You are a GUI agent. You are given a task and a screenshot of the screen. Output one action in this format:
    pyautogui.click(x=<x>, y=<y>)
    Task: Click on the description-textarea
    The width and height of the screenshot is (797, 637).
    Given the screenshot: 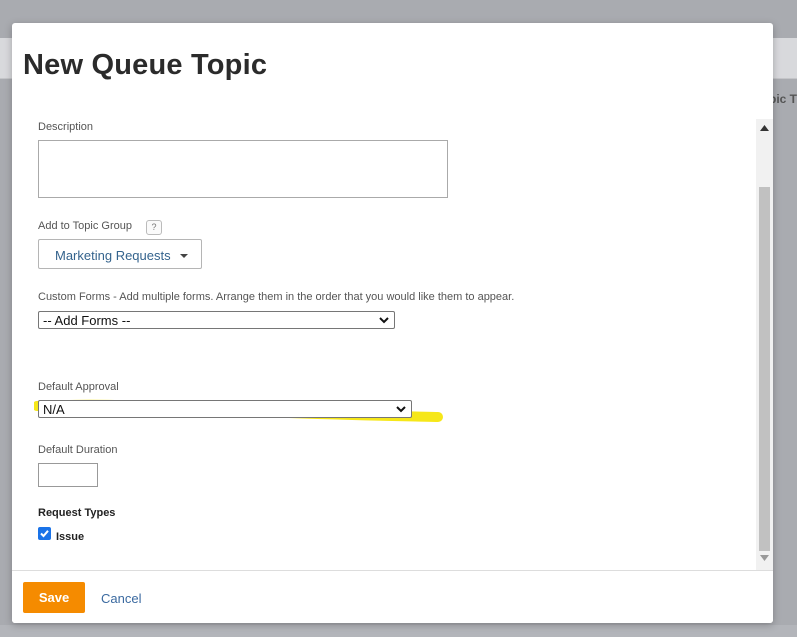 What is the action you would take?
    pyautogui.click(x=243, y=169)
    